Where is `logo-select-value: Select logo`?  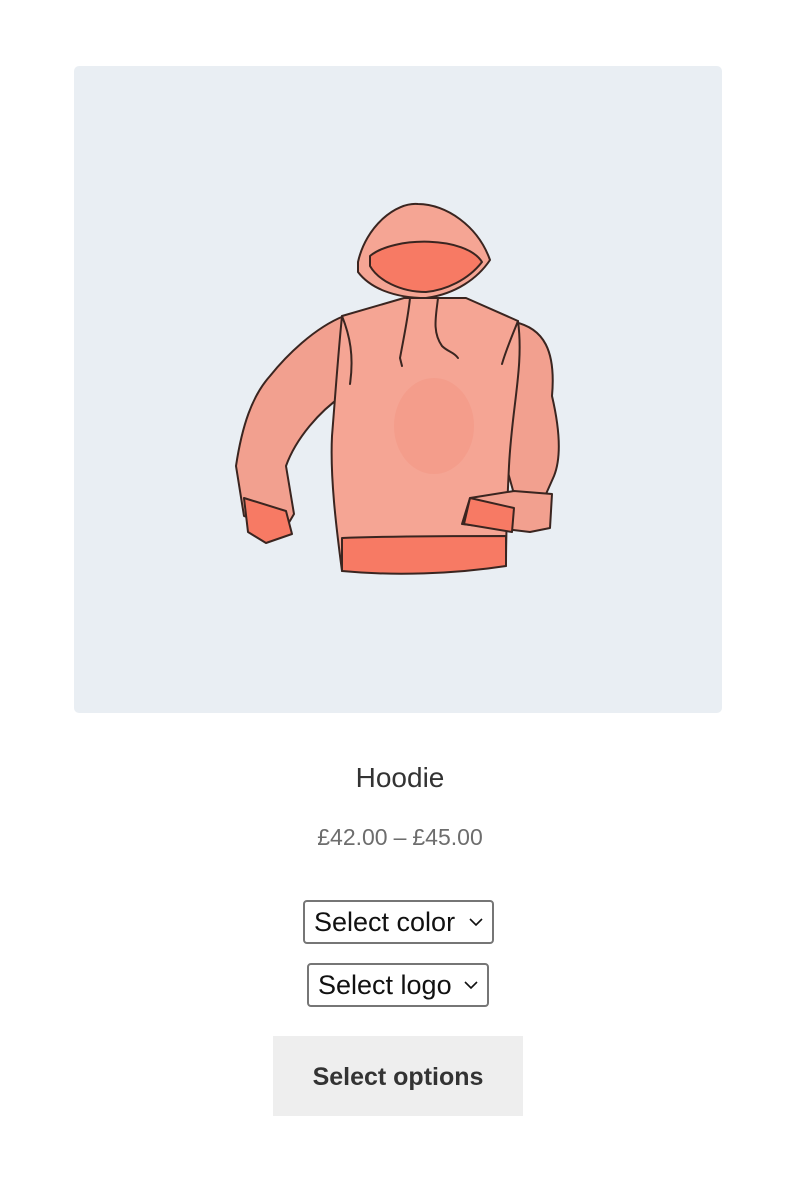
logo-select-value: Select logo is located at coordinates (385, 985).